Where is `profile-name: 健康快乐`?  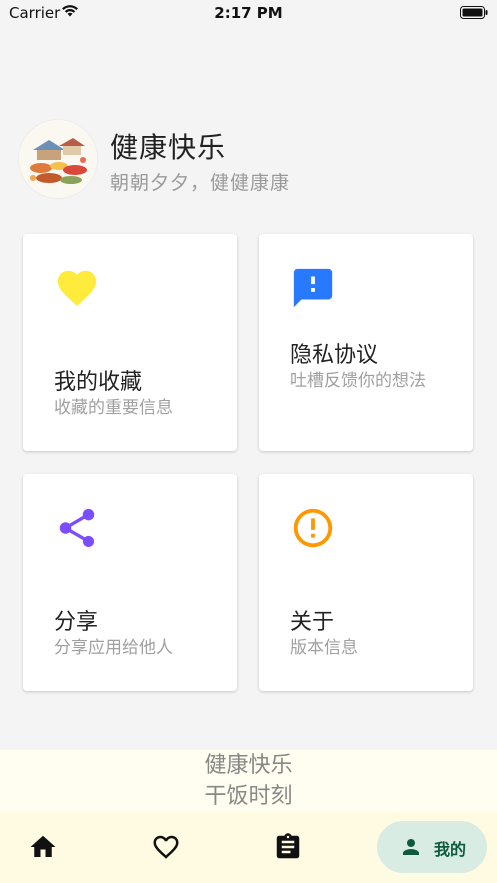
profile-name: 健康快乐 is located at coordinates (168, 147).